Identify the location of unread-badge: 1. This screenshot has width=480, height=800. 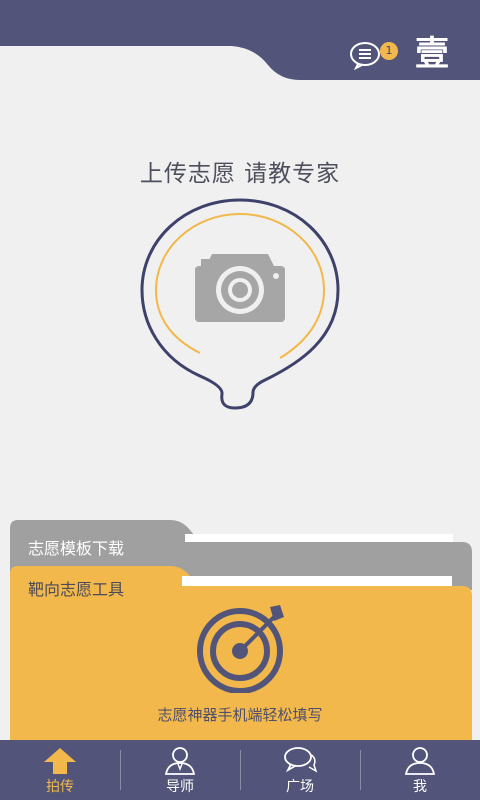
(389, 51).